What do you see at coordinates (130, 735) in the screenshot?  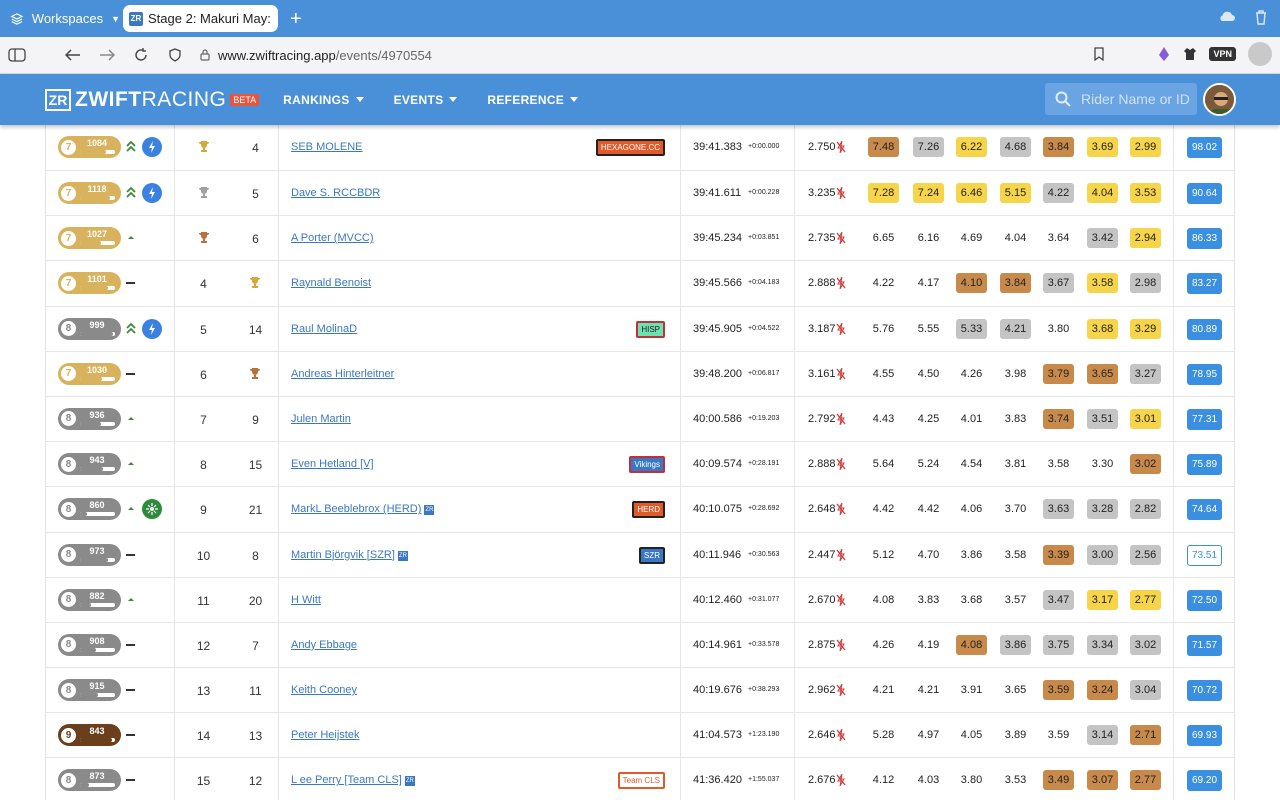 I see `trend-flat-icon` at bounding box center [130, 735].